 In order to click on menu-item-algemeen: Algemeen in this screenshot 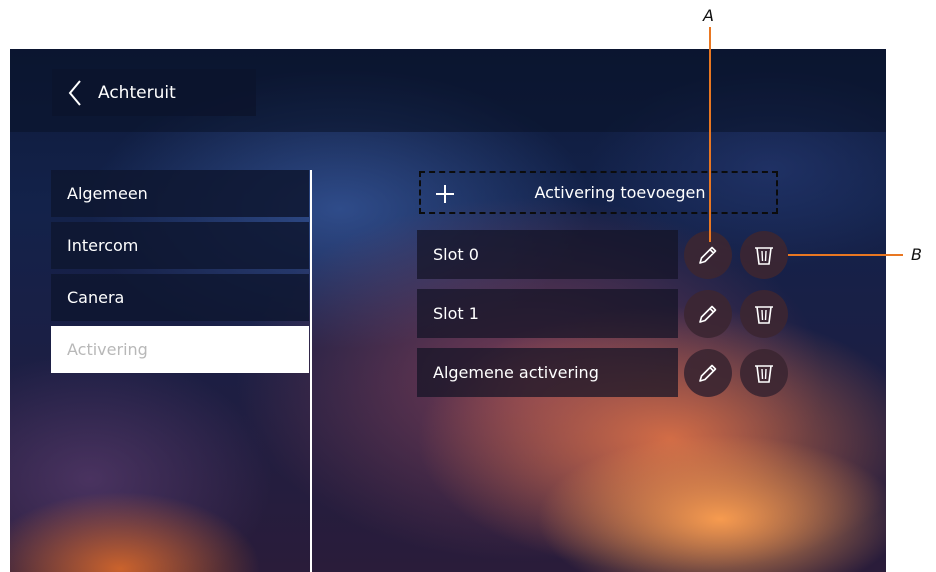, I will do `click(180, 193)`.